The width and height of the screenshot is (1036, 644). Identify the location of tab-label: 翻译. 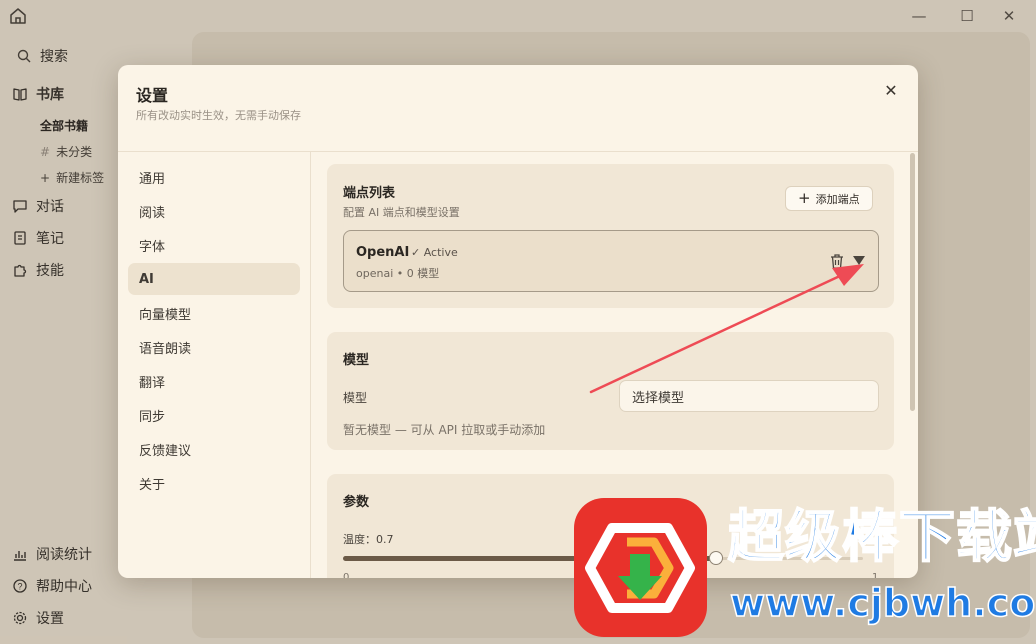
(152, 383).